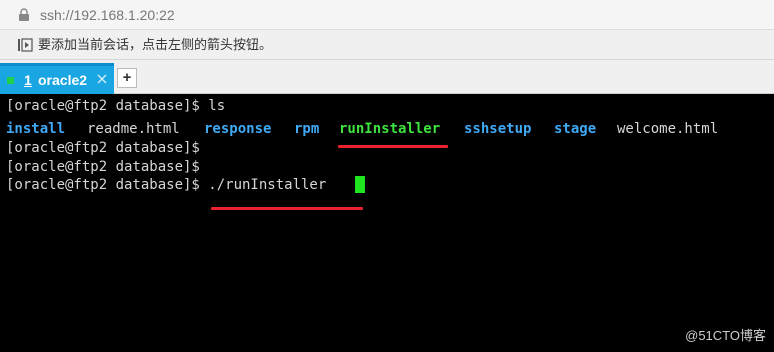 The image size is (774, 352). What do you see at coordinates (107, 15) in the screenshot?
I see `address-url: ssh://192.168.1.20:22` at bounding box center [107, 15].